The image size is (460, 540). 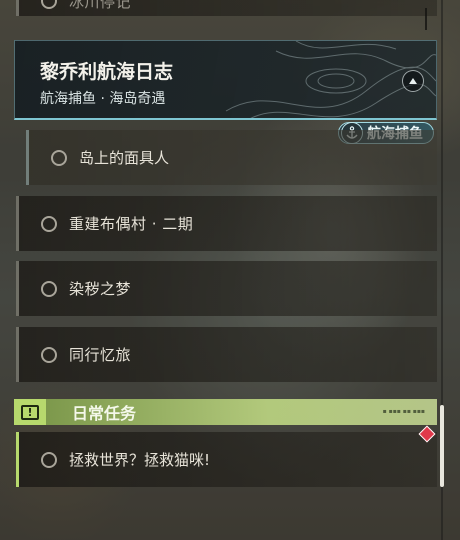 What do you see at coordinates (226, 288) in the screenshot?
I see `quest-item: 染秽之梦` at bounding box center [226, 288].